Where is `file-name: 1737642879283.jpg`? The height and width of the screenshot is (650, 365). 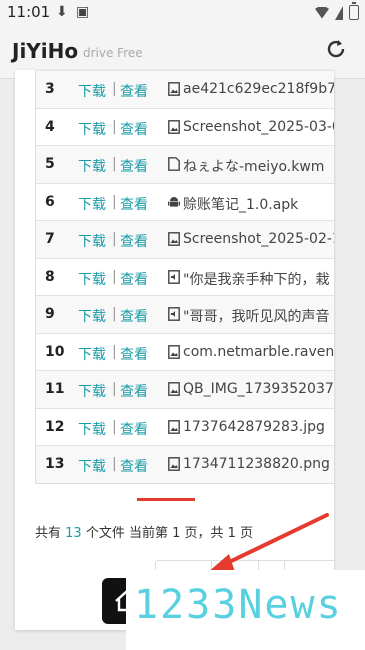
file-name: 1737642879283.jpg is located at coordinates (254, 427).